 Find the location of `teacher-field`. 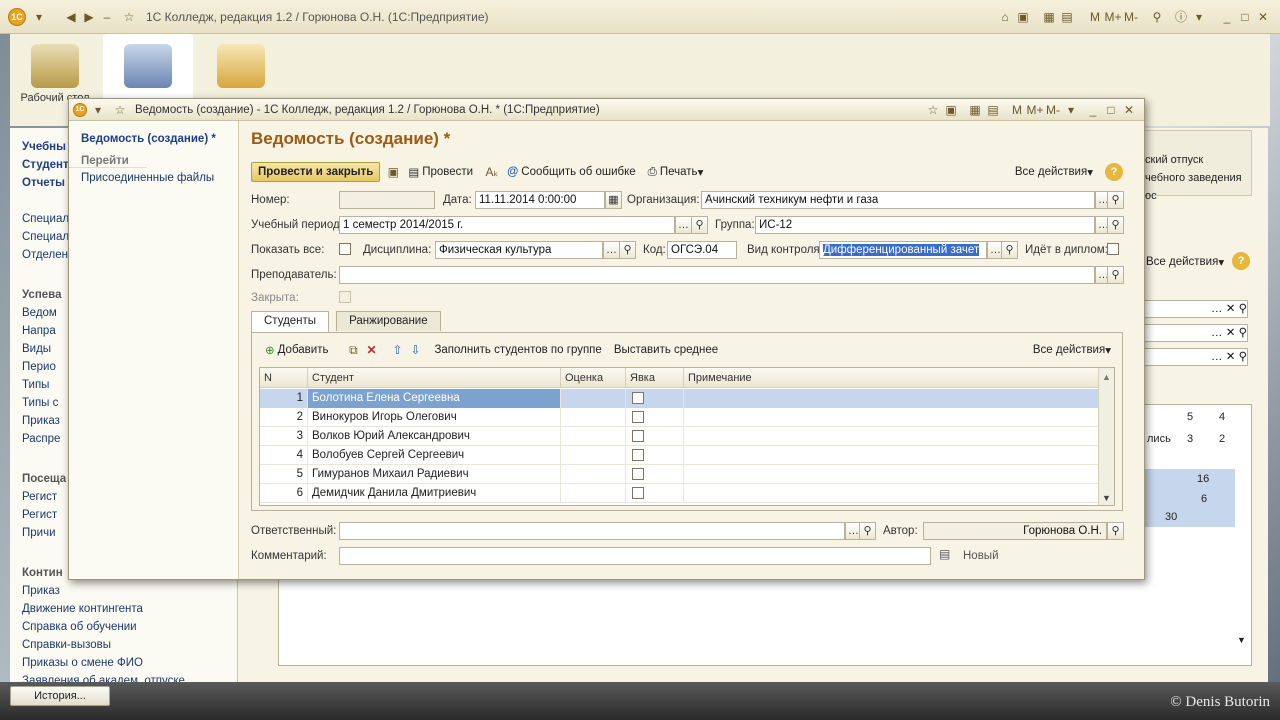

teacher-field is located at coordinates (717, 275).